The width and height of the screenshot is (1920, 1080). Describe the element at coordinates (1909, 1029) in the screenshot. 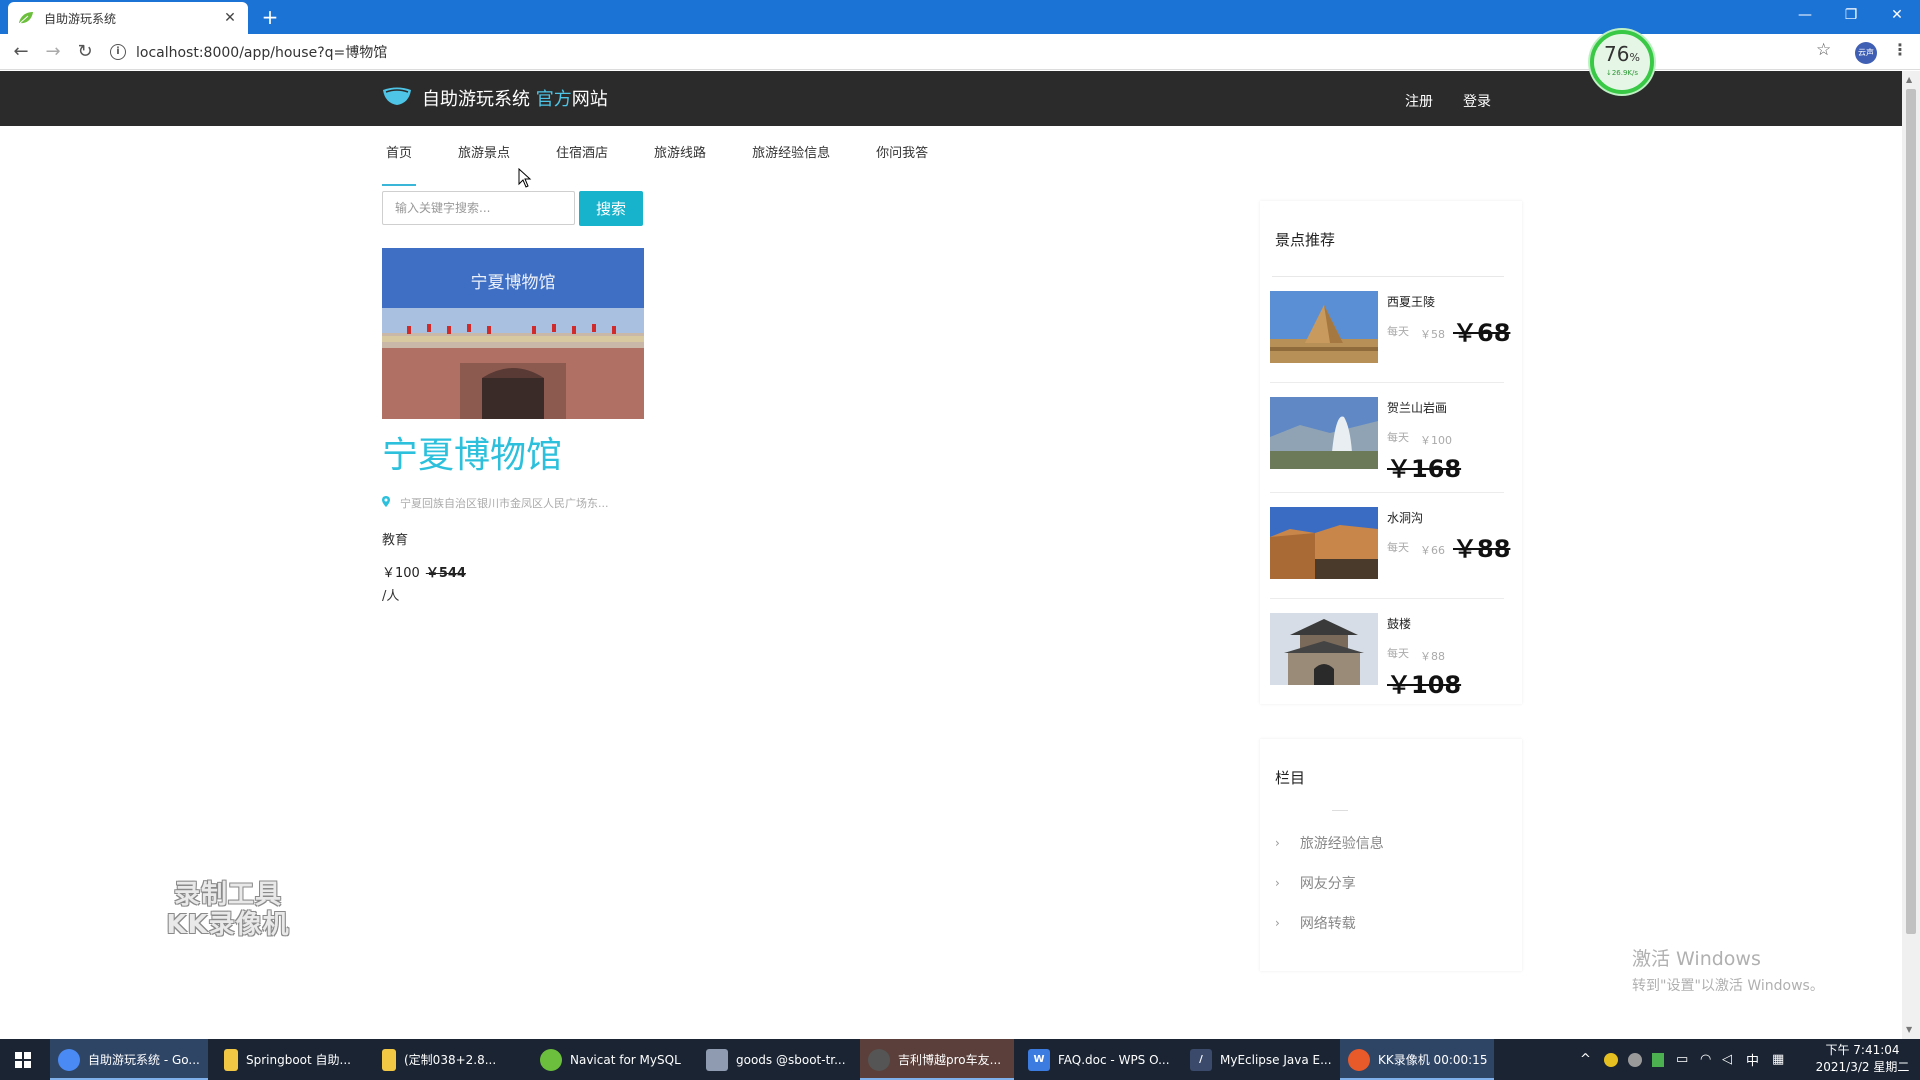

I see `scroll-down-icon: ▼` at that location.